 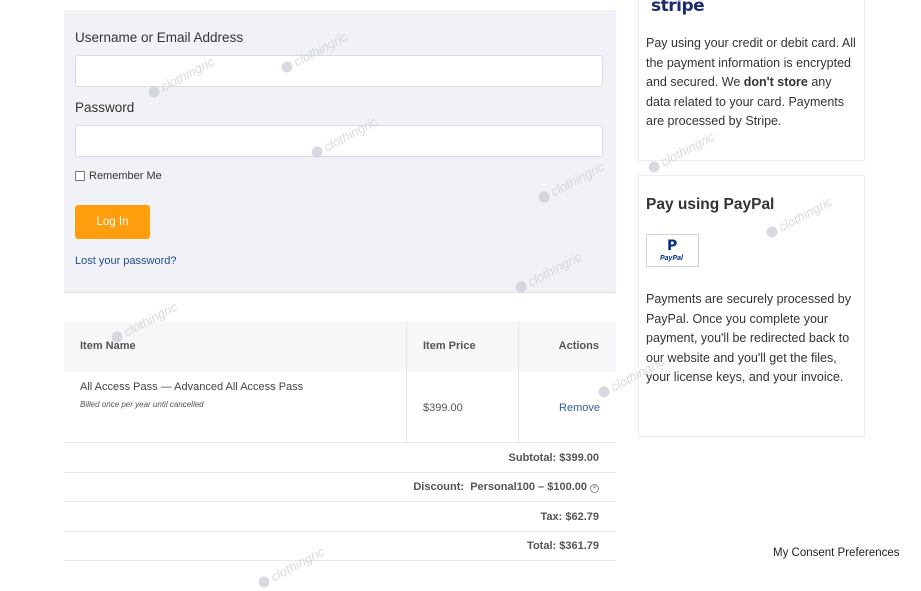 I want to click on paypal-logo-icon: P PayPal, so click(x=672, y=250).